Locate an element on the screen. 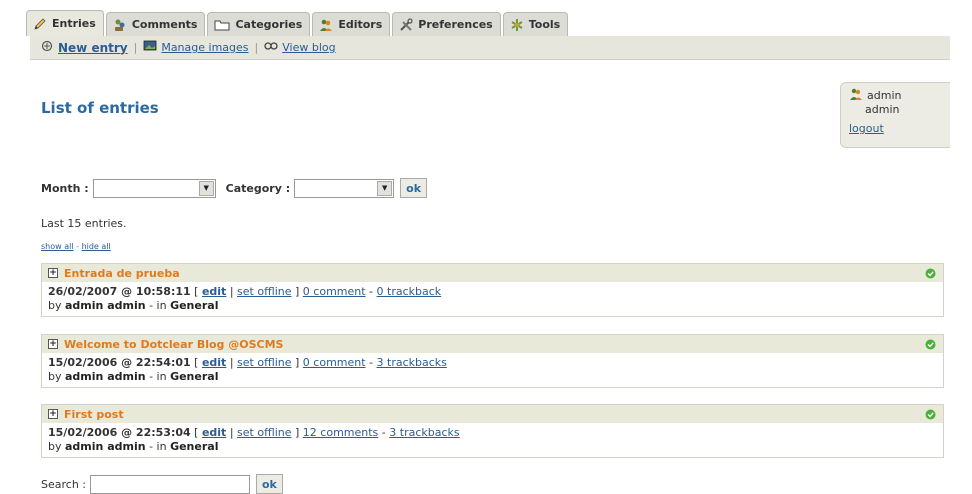  trackbacks-link: 0 trackback is located at coordinates (409, 291).